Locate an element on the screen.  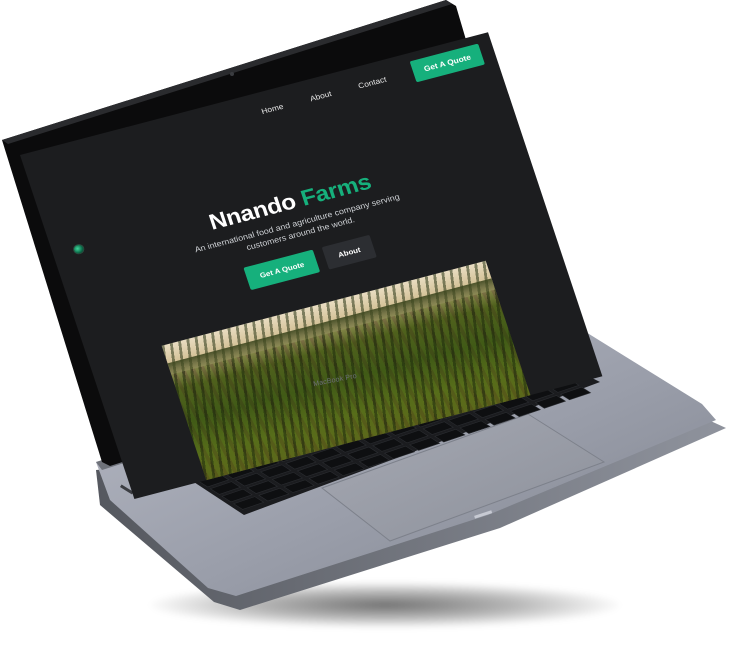
nav-contact: Contact is located at coordinates (372, 82).